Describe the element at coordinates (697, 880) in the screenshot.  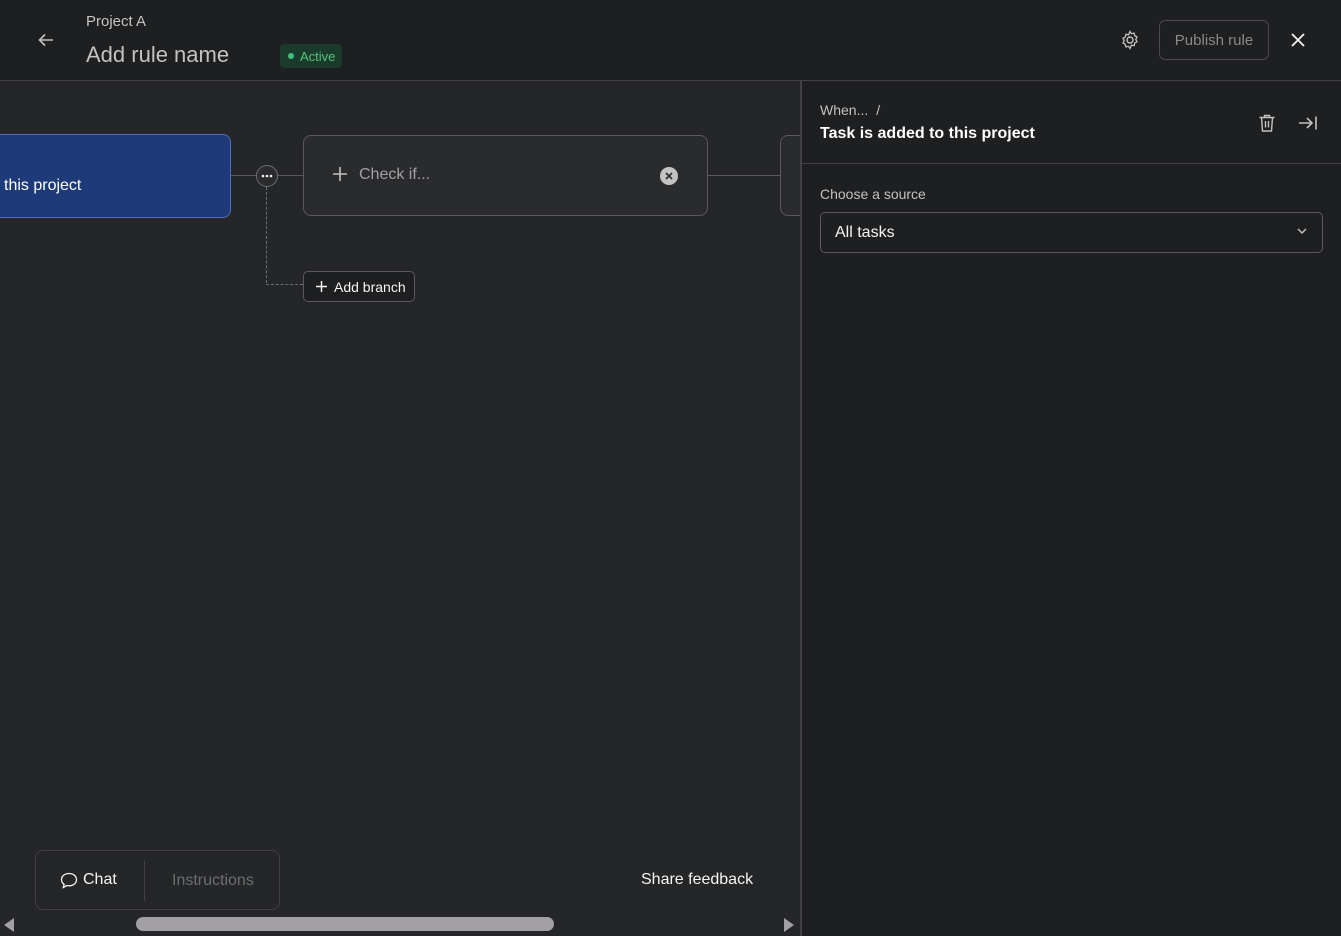
I see `share-feedback-link: Share feedback` at that location.